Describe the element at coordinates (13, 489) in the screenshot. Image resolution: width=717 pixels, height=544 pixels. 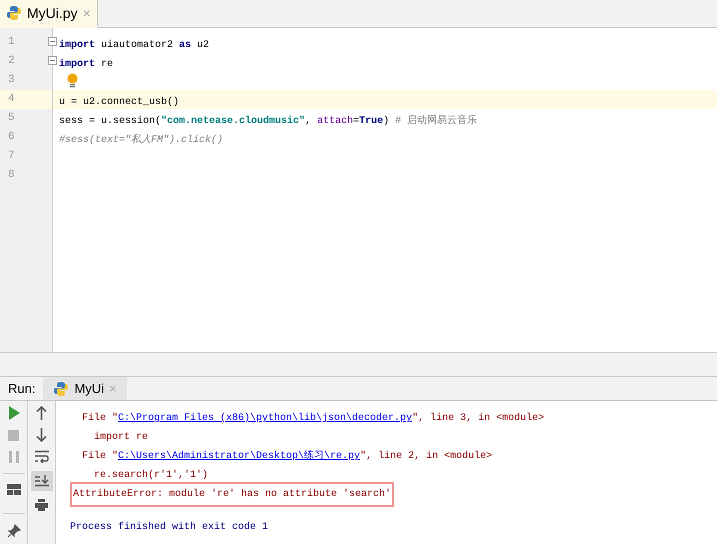
I see `layout-icon` at that location.